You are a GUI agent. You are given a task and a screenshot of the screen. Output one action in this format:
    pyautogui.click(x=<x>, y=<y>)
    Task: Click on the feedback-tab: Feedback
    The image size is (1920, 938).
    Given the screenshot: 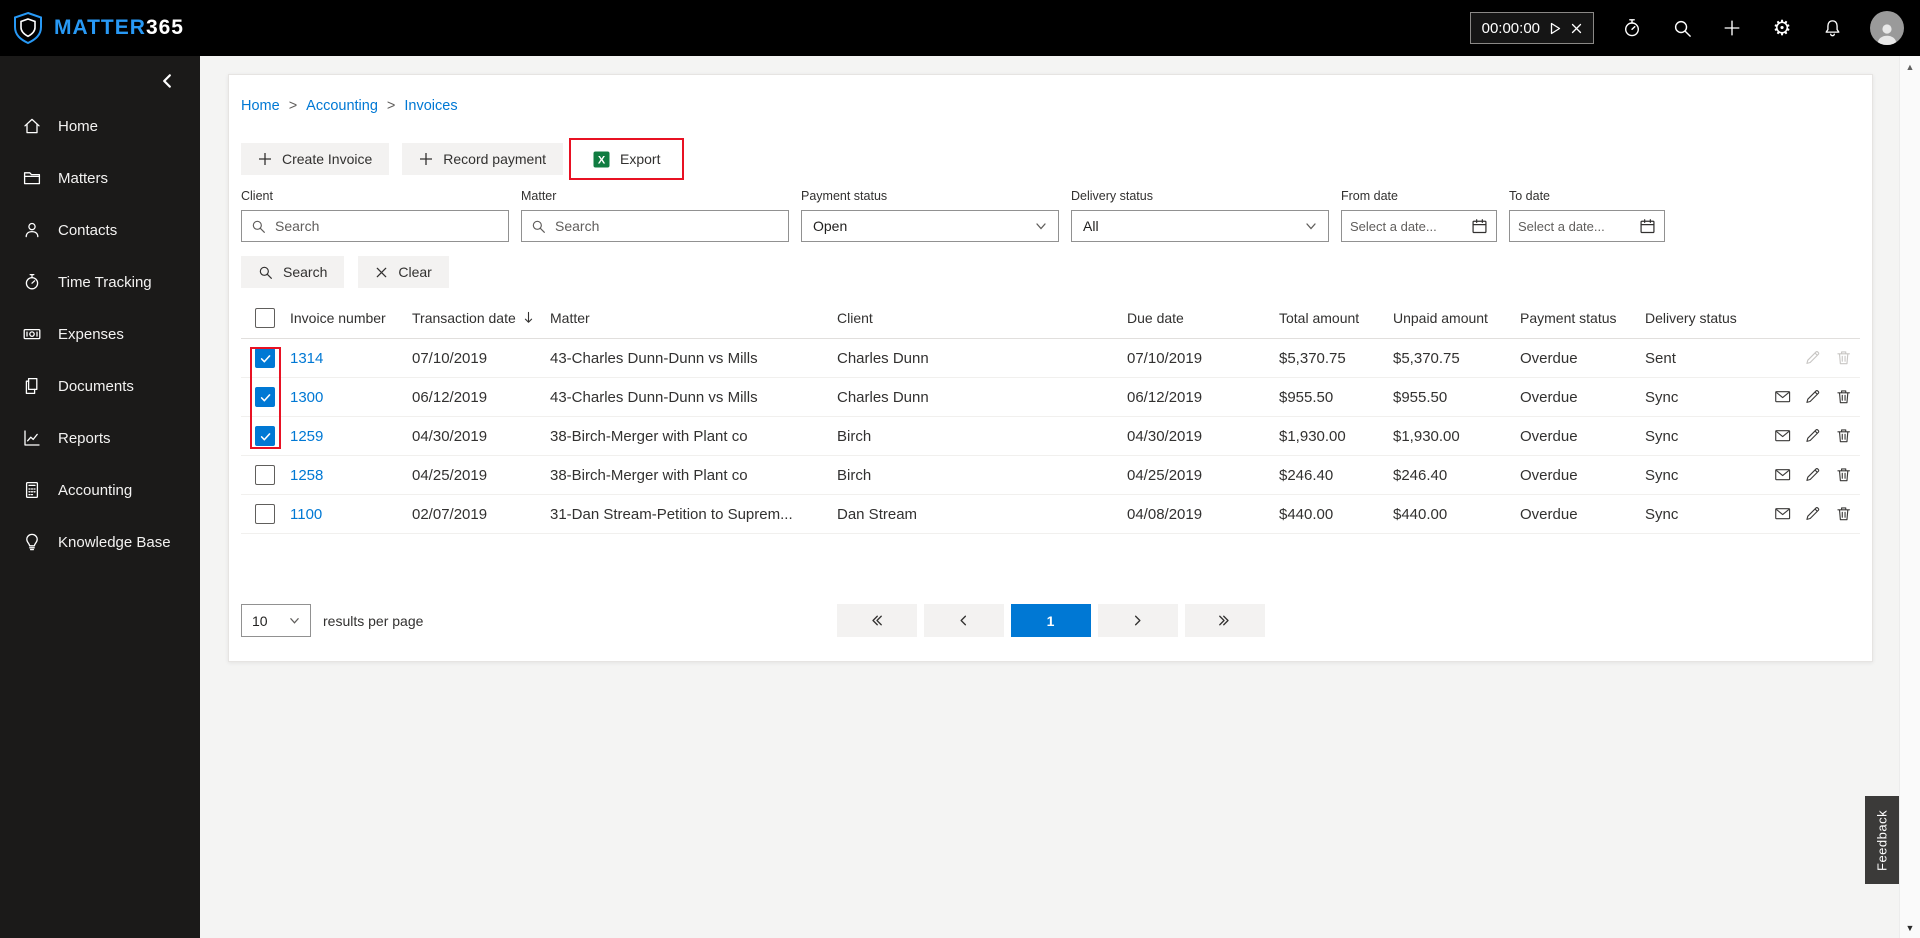 What is the action you would take?
    pyautogui.click(x=1882, y=840)
    